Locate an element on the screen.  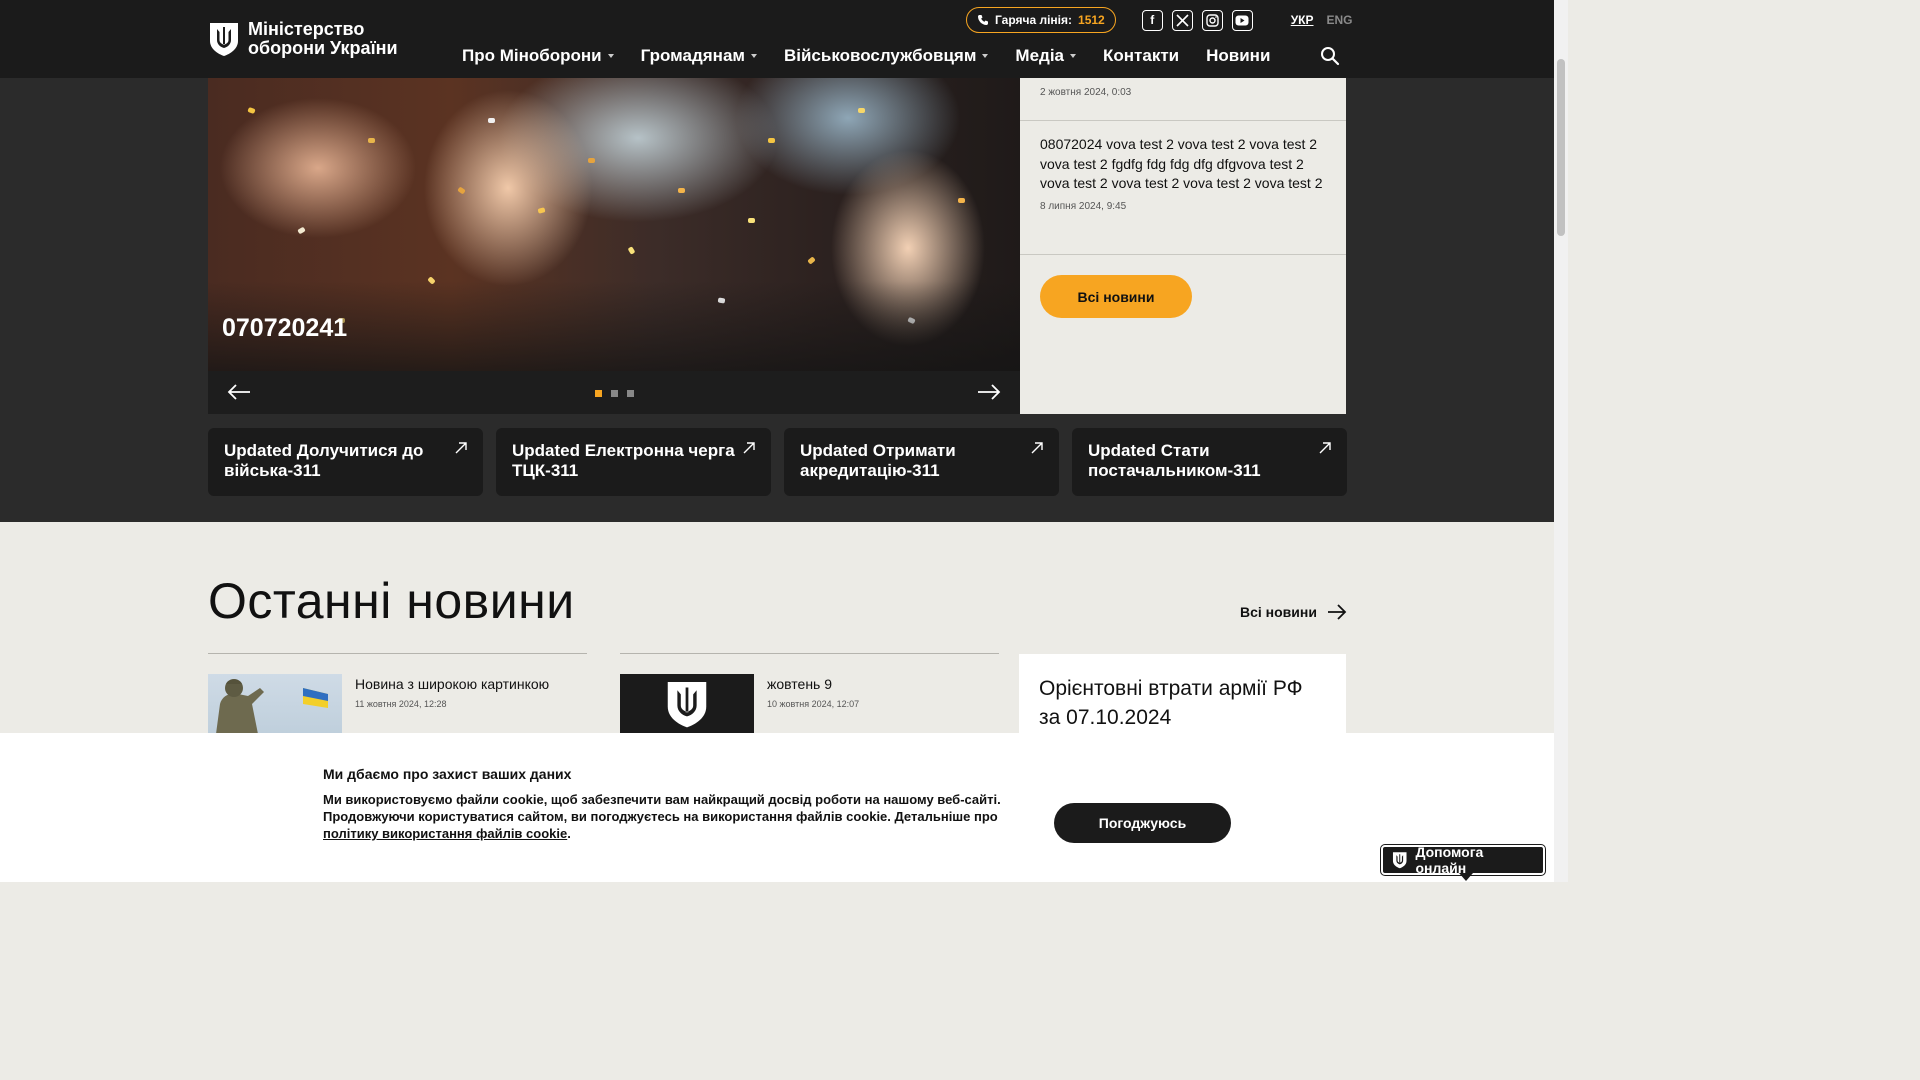
quick-link-join-army: Updated Долучитися до війська-311 is located at coordinates (345, 462).